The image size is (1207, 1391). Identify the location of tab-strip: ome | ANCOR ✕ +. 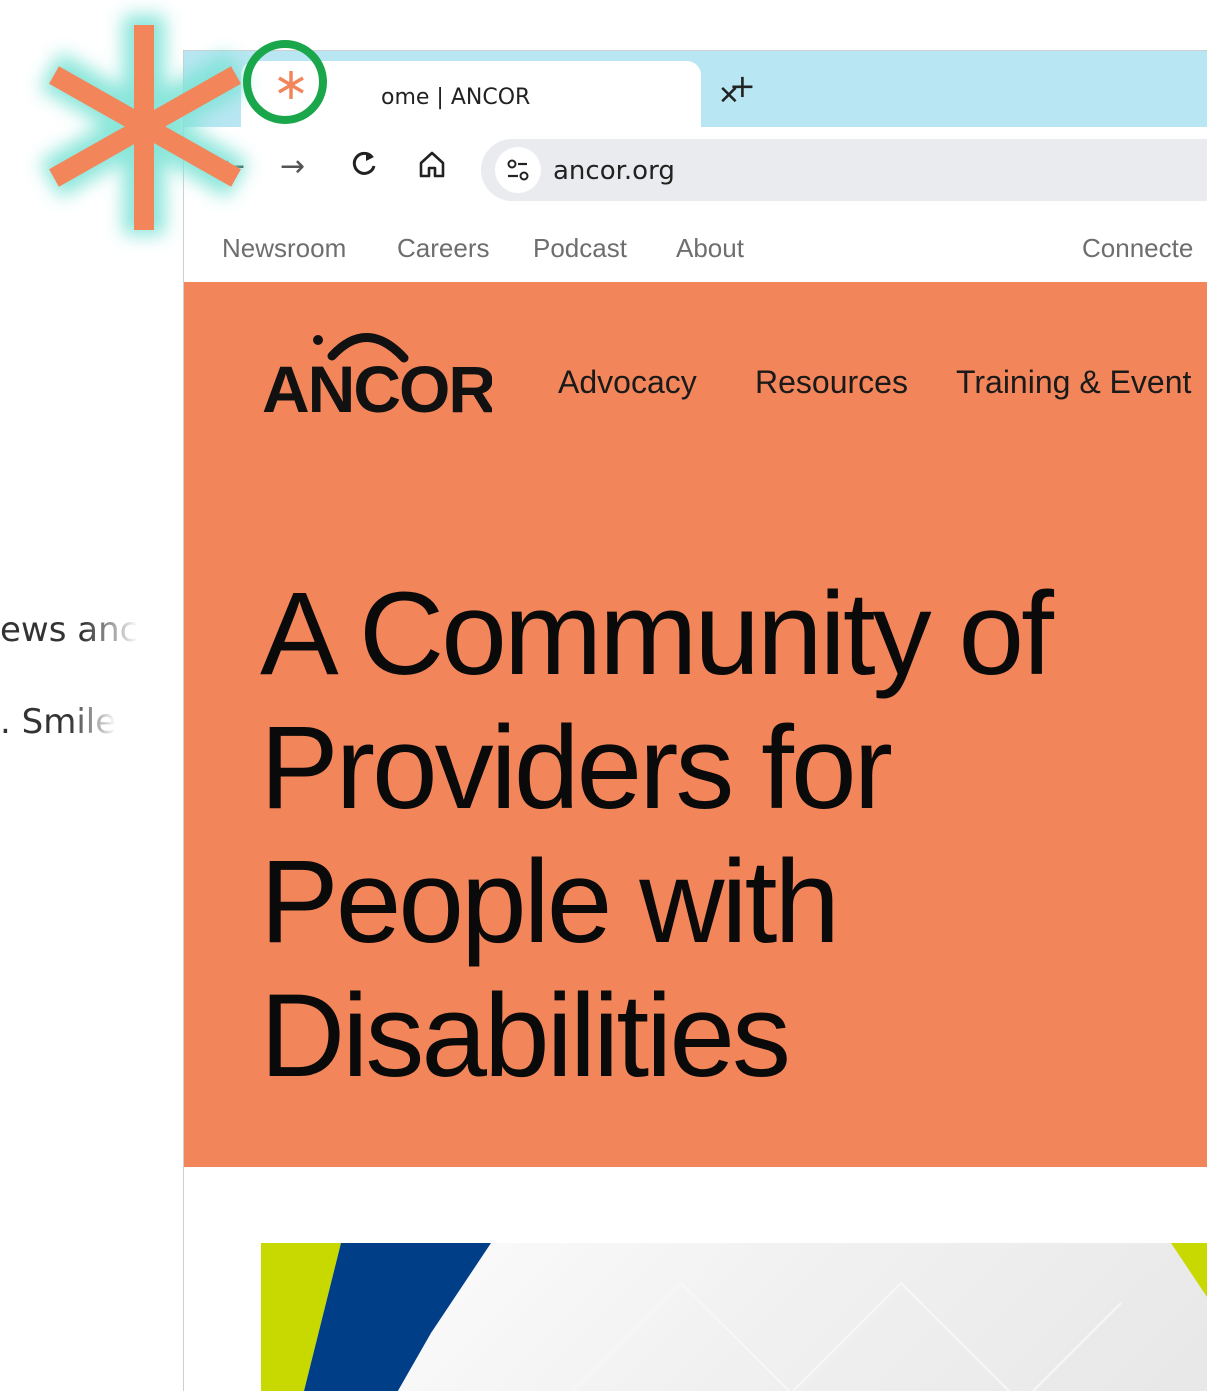
(695, 89).